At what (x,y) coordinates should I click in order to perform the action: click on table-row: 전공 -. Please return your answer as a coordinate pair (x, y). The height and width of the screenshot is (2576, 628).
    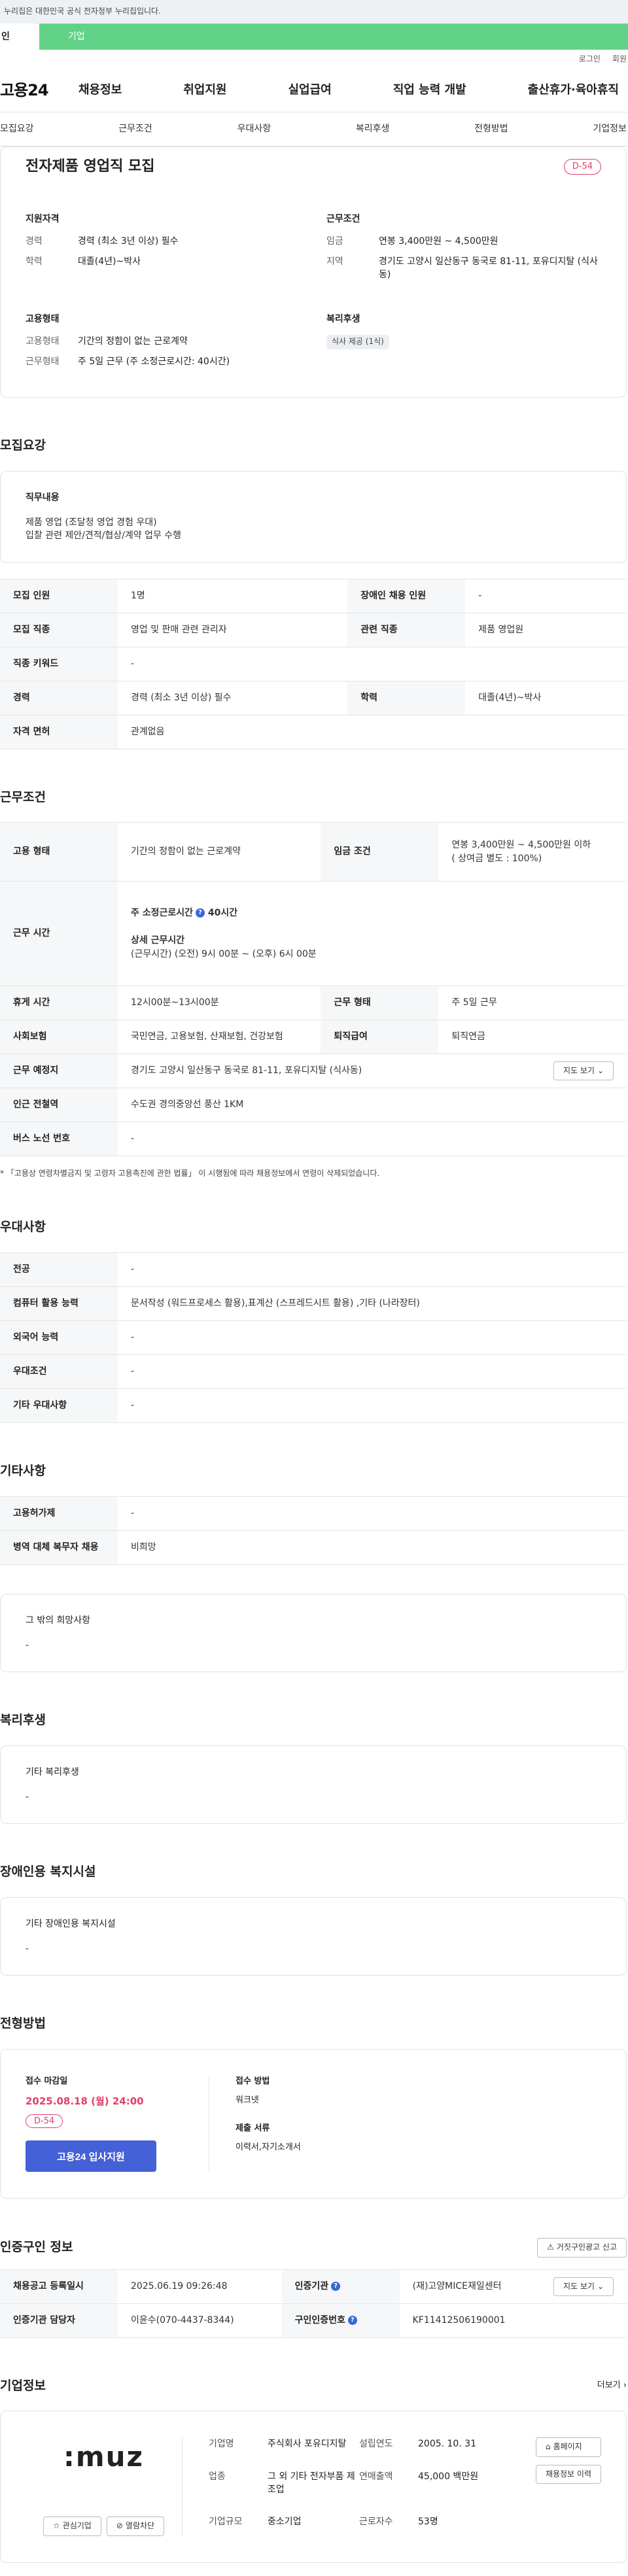
    Looking at the image, I should click on (313, 1270).